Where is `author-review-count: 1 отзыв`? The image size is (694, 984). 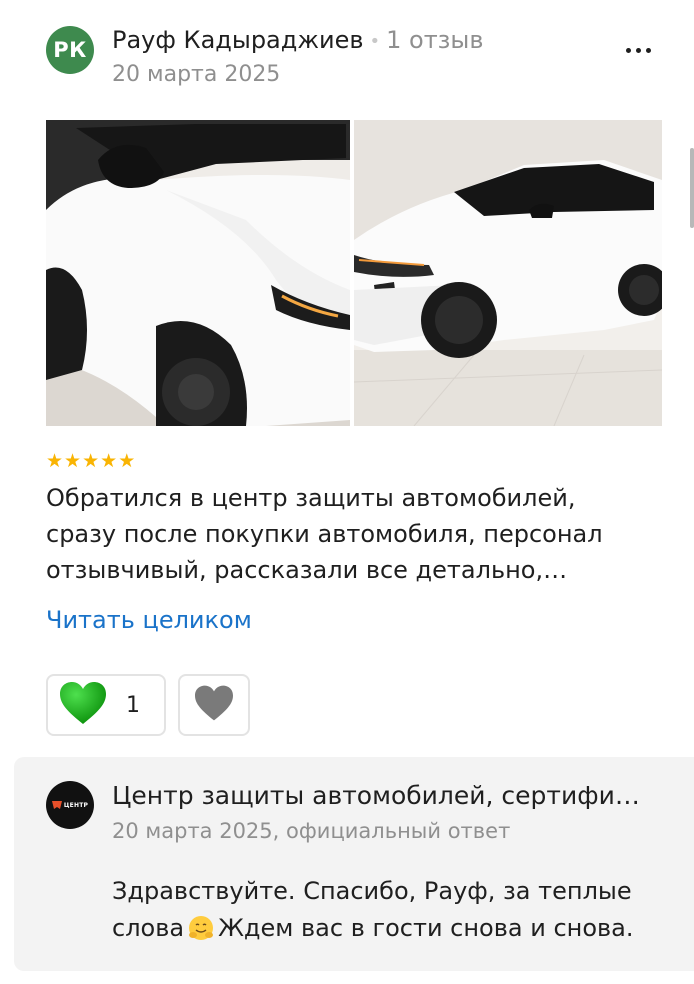 author-review-count: 1 отзыв is located at coordinates (435, 40).